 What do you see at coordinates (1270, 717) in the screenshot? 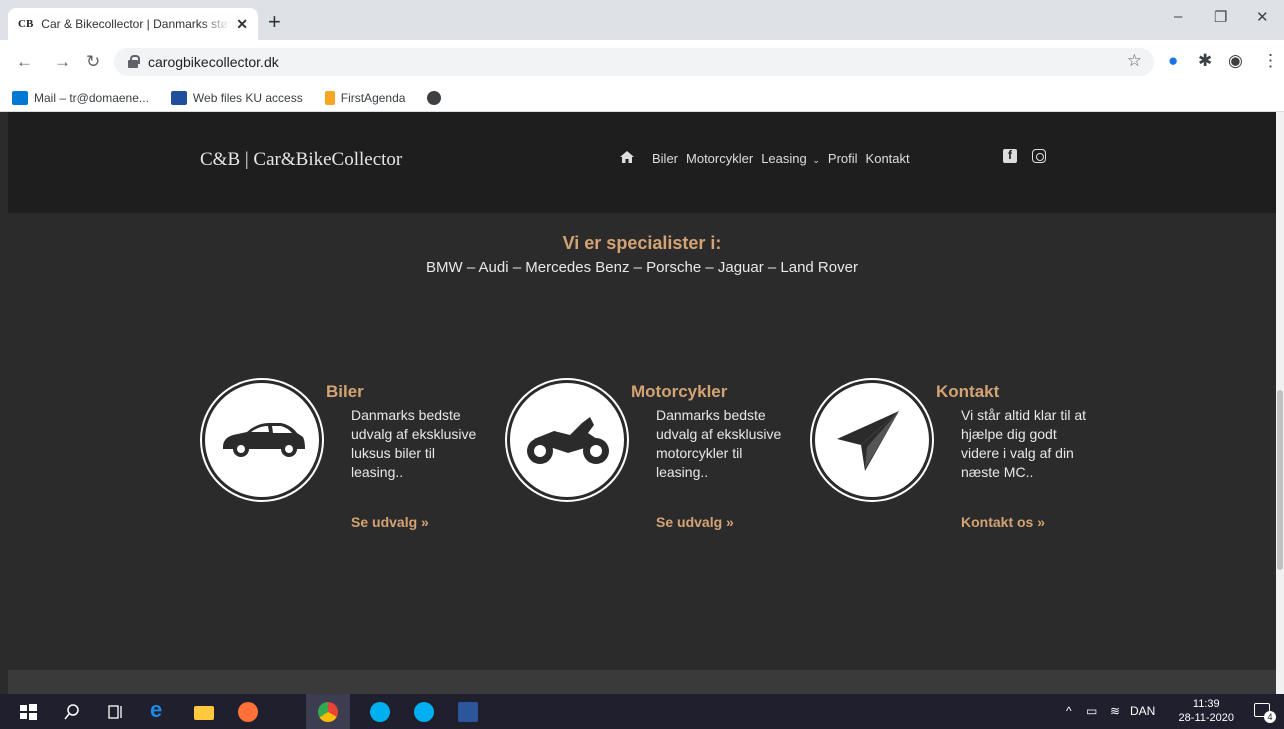
I see `notification-count-badge: 4` at bounding box center [1270, 717].